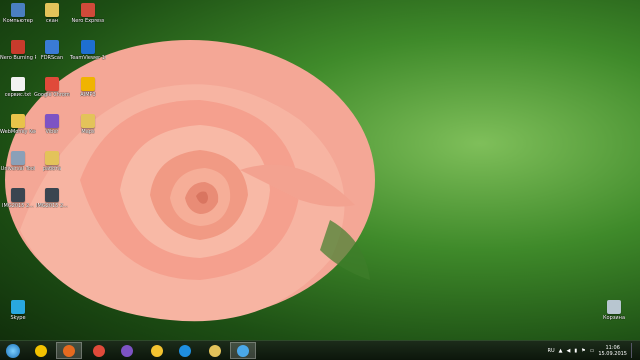 The width and height of the screenshot is (640, 360). What do you see at coordinates (52, 58) in the screenshot?
I see `desktop-icon-label: FDRScan` at bounding box center [52, 58].